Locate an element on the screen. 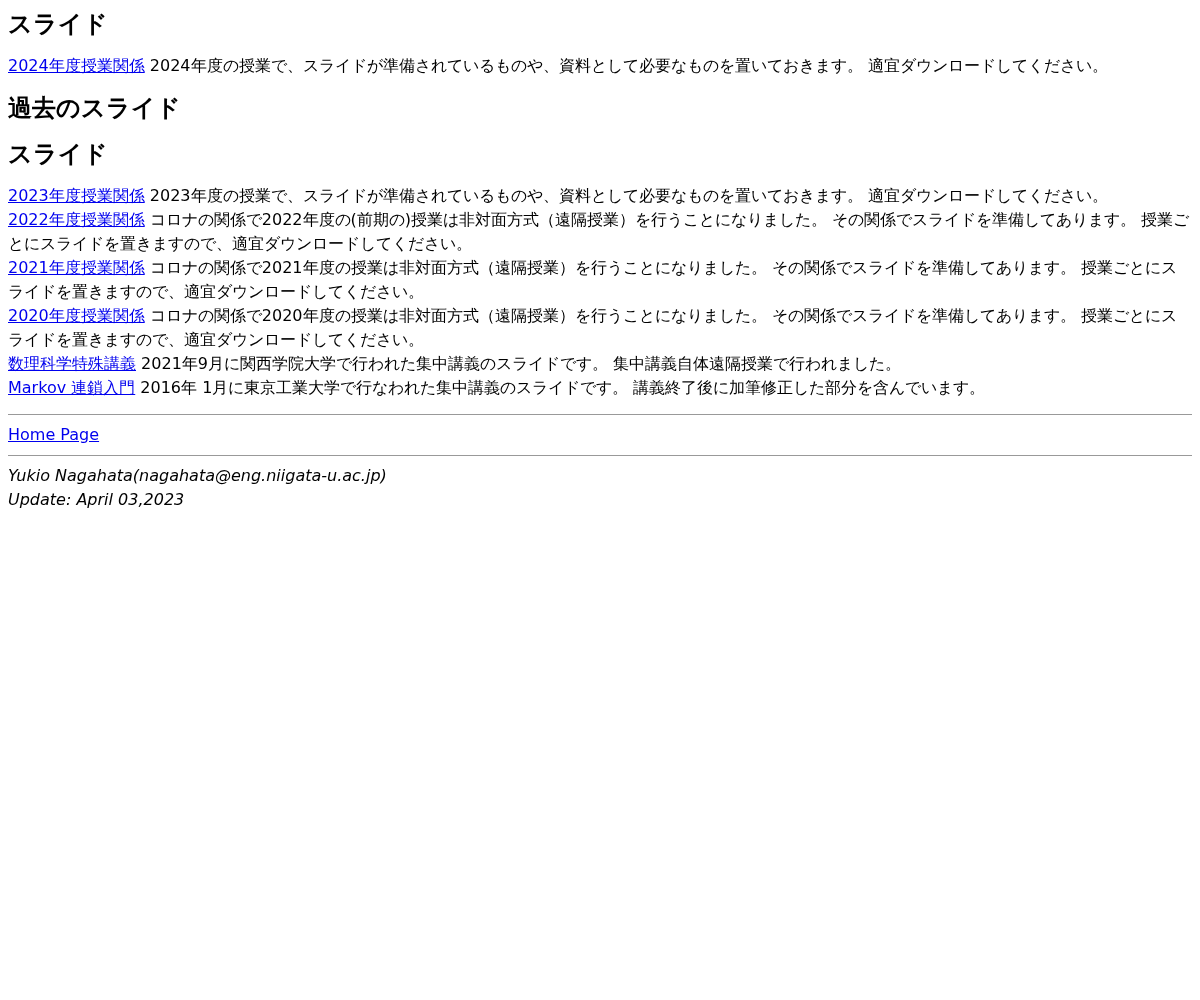 This screenshot has width=1200, height=1000. slides-link: 2022年度授業関係 is located at coordinates (76, 219).